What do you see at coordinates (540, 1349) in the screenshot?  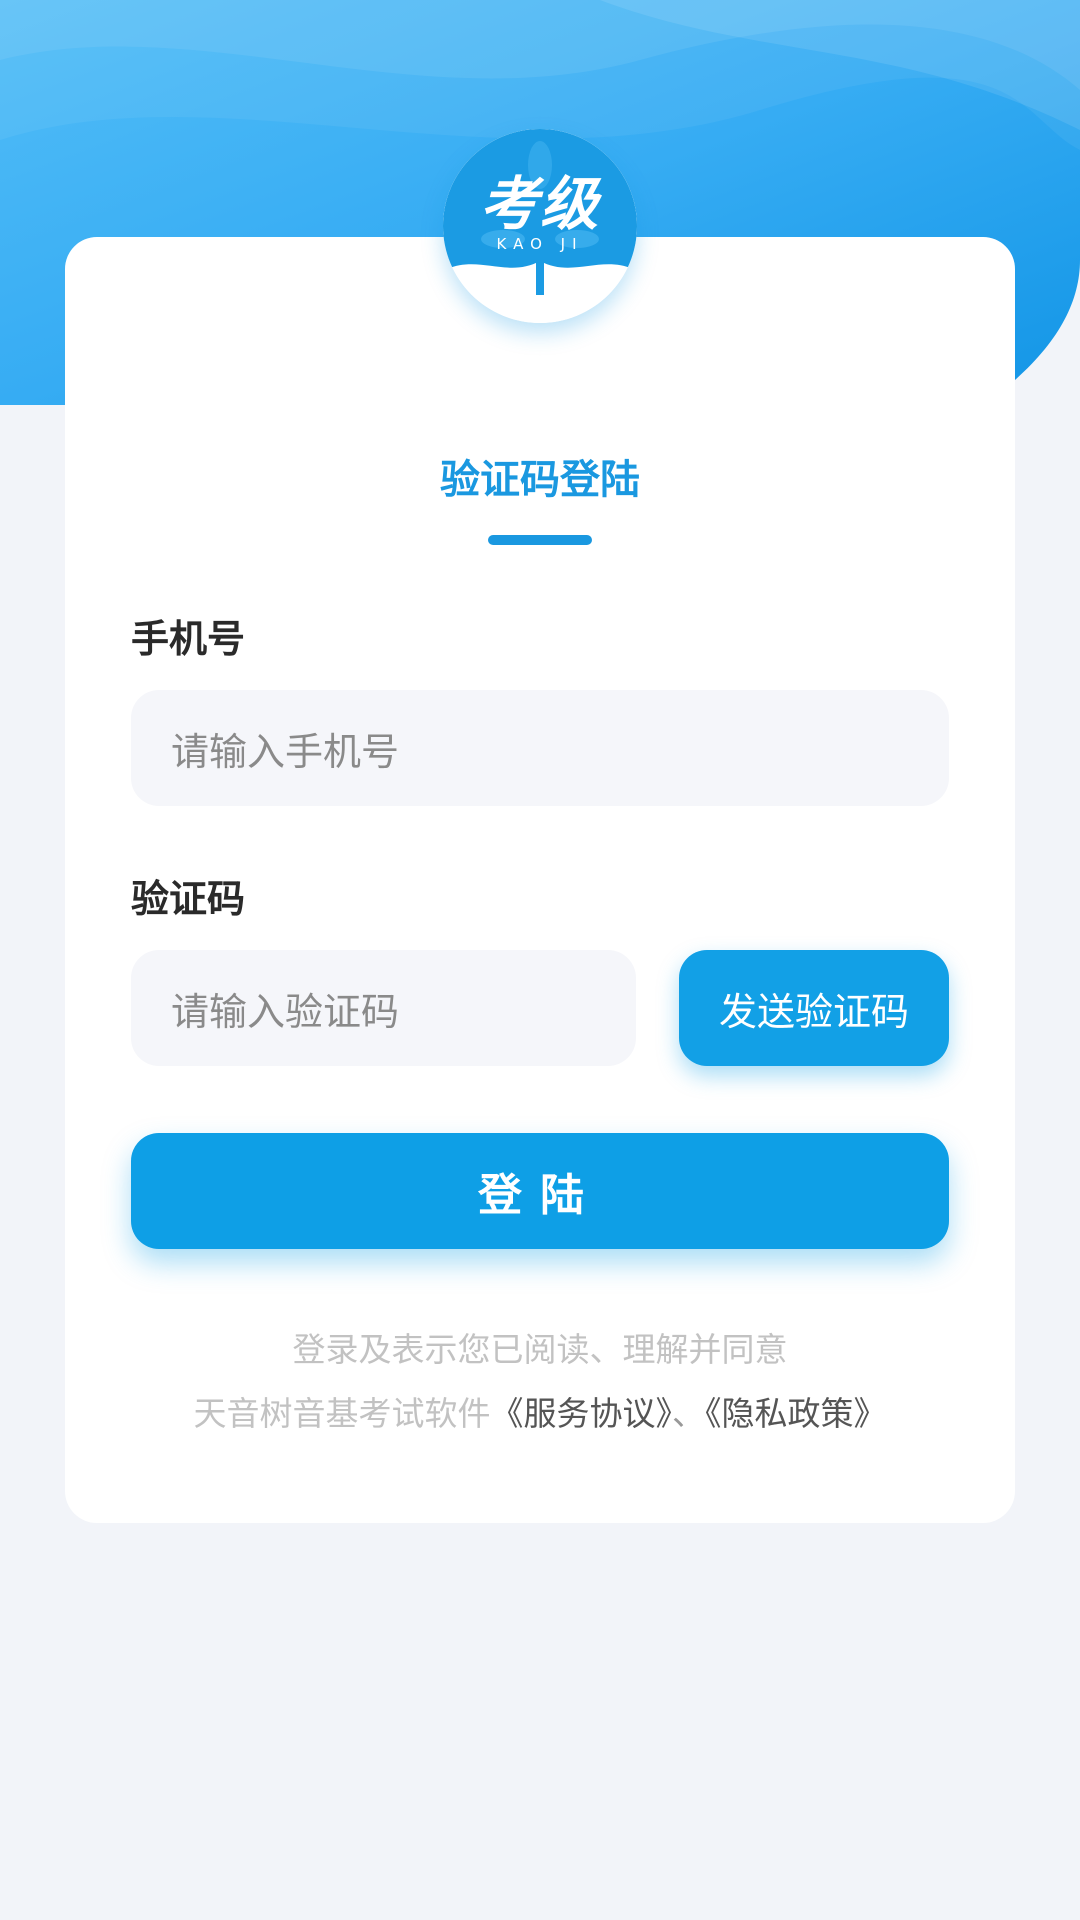 I see `agreement-text: 登录及表示您已阅读、理解并同意` at bounding box center [540, 1349].